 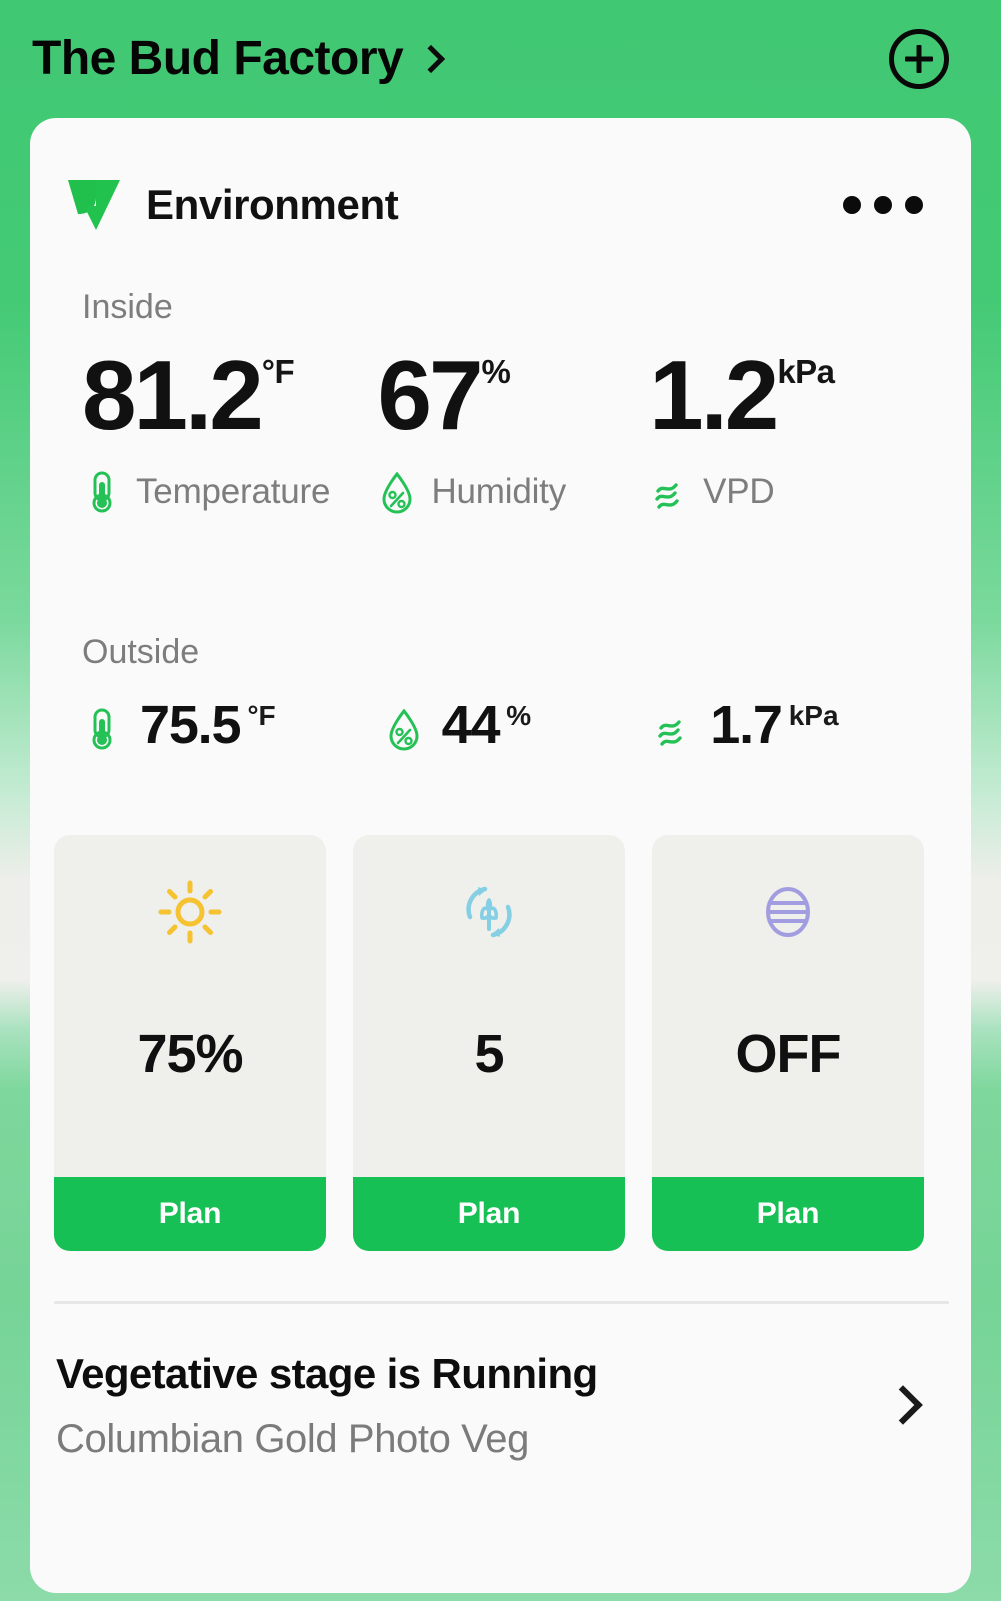 I want to click on vivosun-v-leaf-logo, so click(x=94, y=205).